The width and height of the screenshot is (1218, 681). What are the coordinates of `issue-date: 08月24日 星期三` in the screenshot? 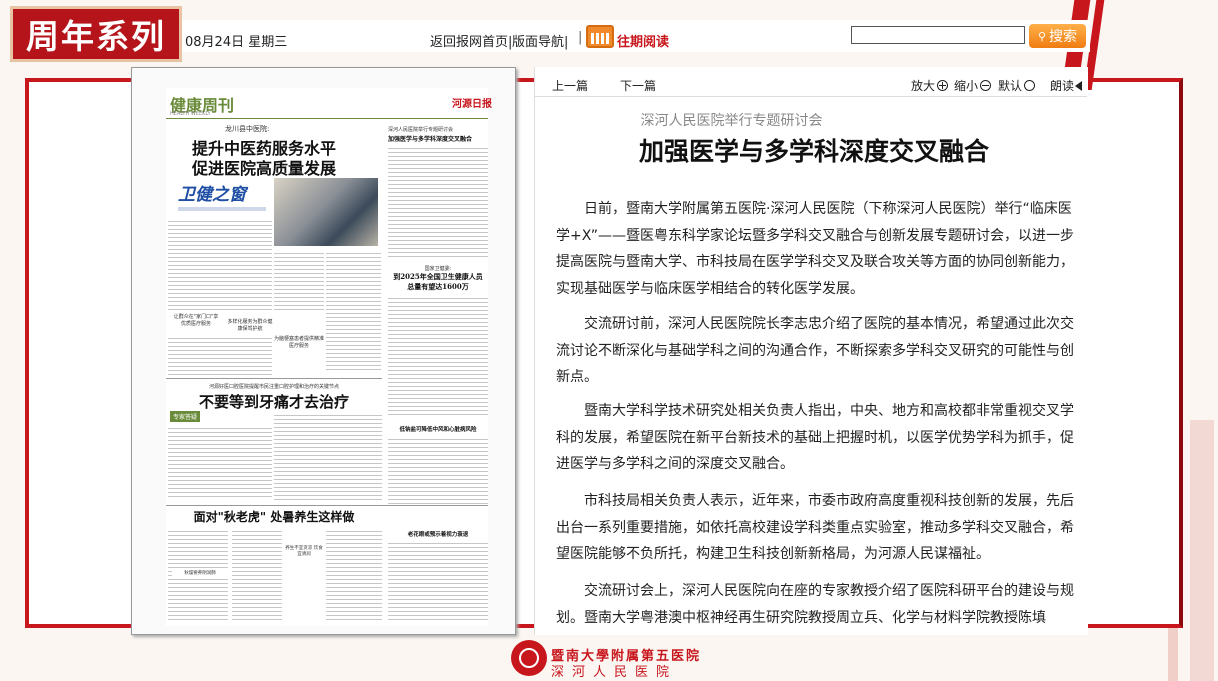 It's located at (236, 42).